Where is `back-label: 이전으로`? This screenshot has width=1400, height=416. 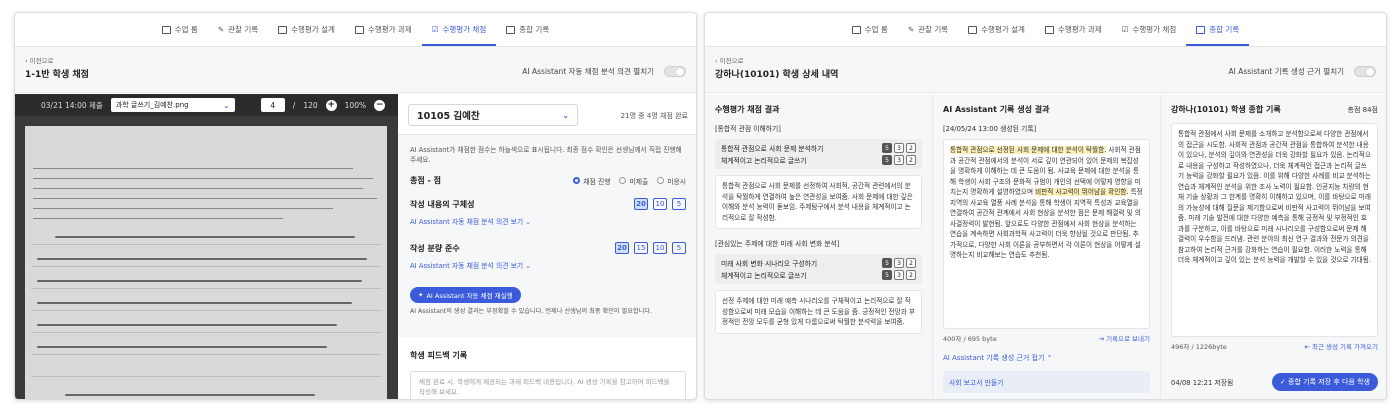
back-label: 이전으로 is located at coordinates (41, 61).